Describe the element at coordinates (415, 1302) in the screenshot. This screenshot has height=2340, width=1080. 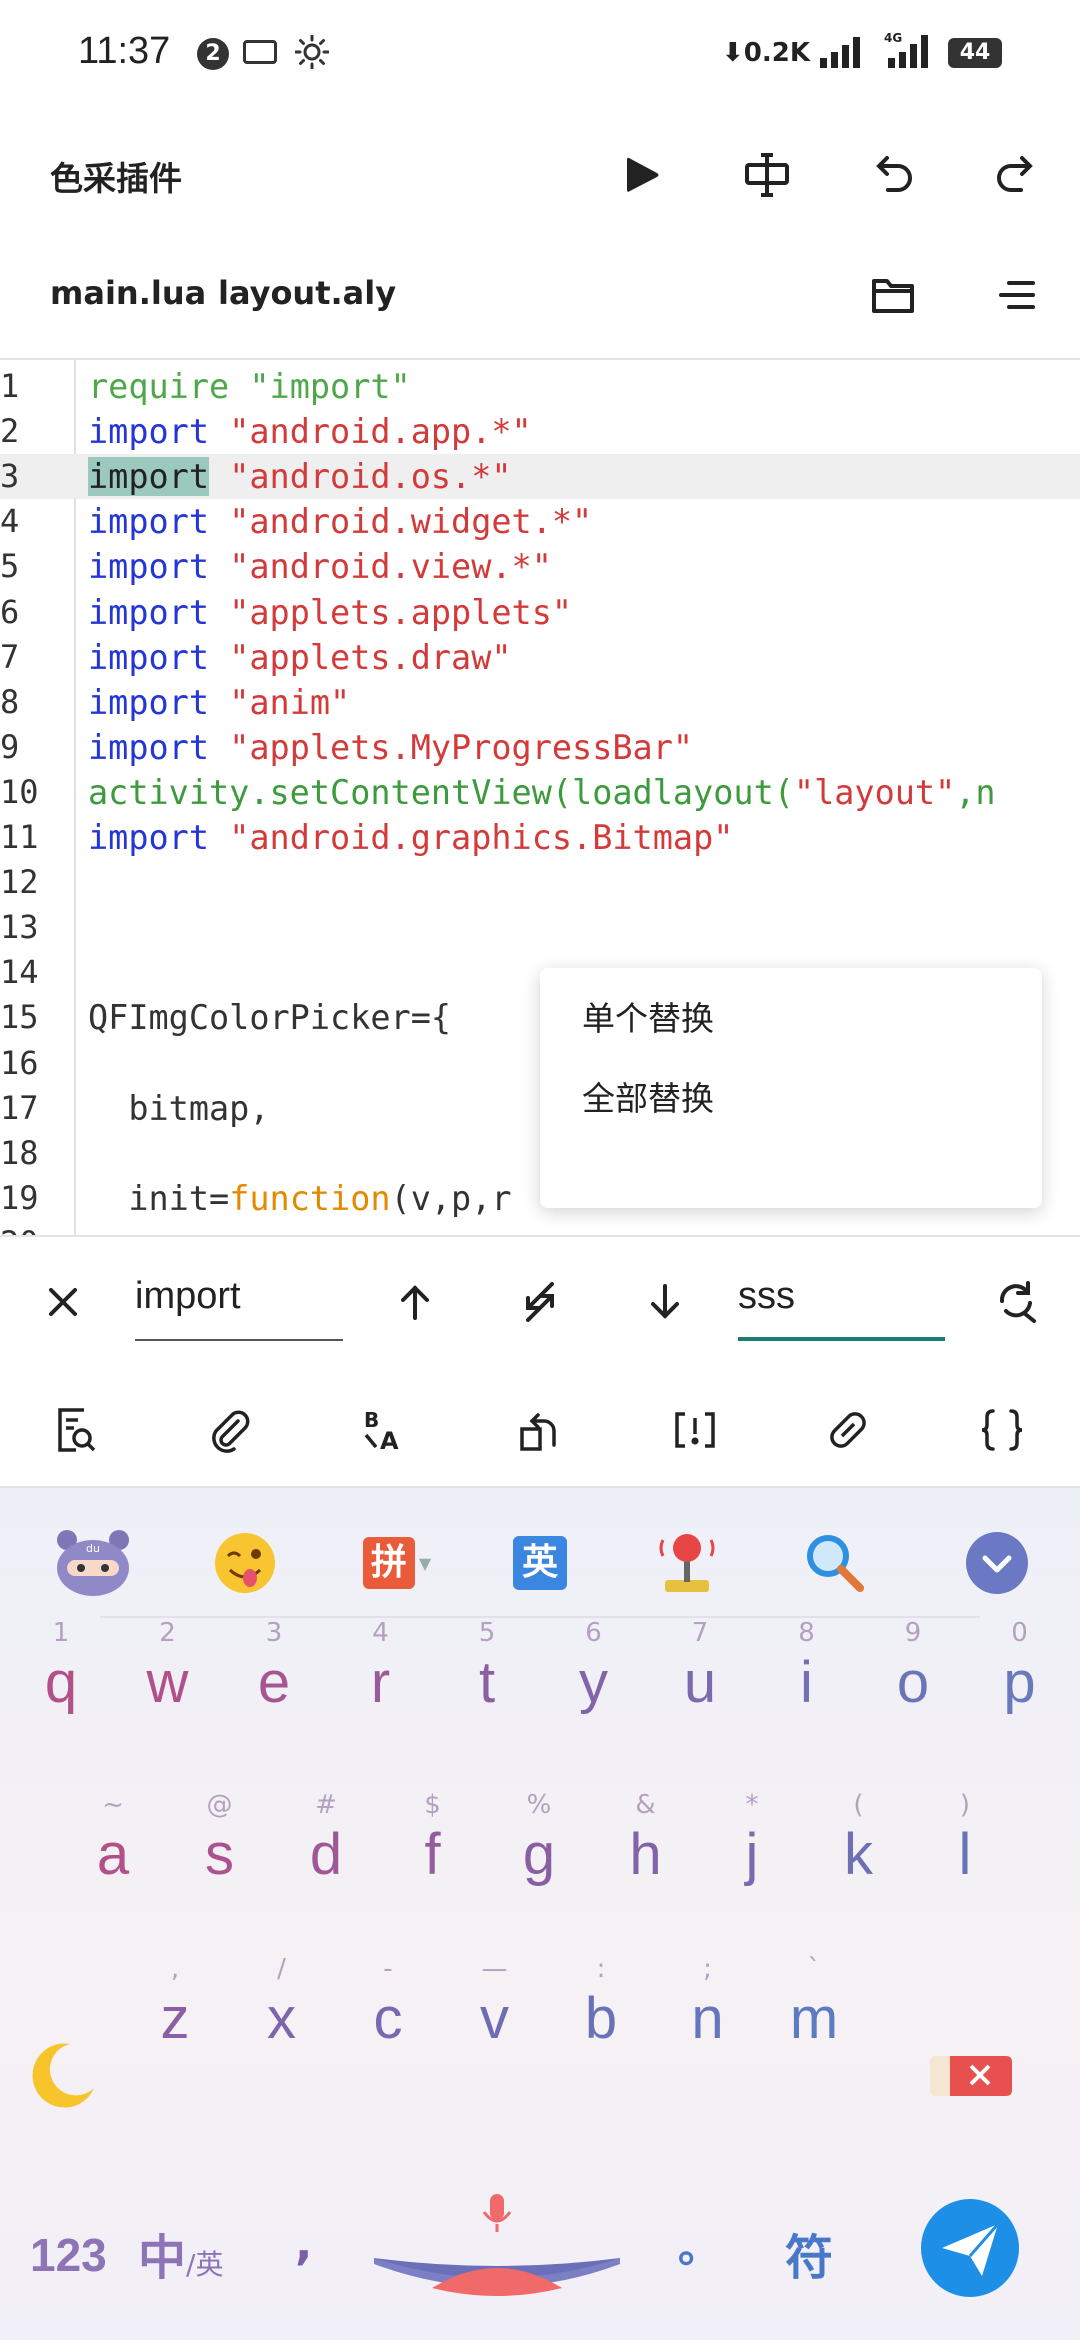
I see `arrow-up-icon` at that location.